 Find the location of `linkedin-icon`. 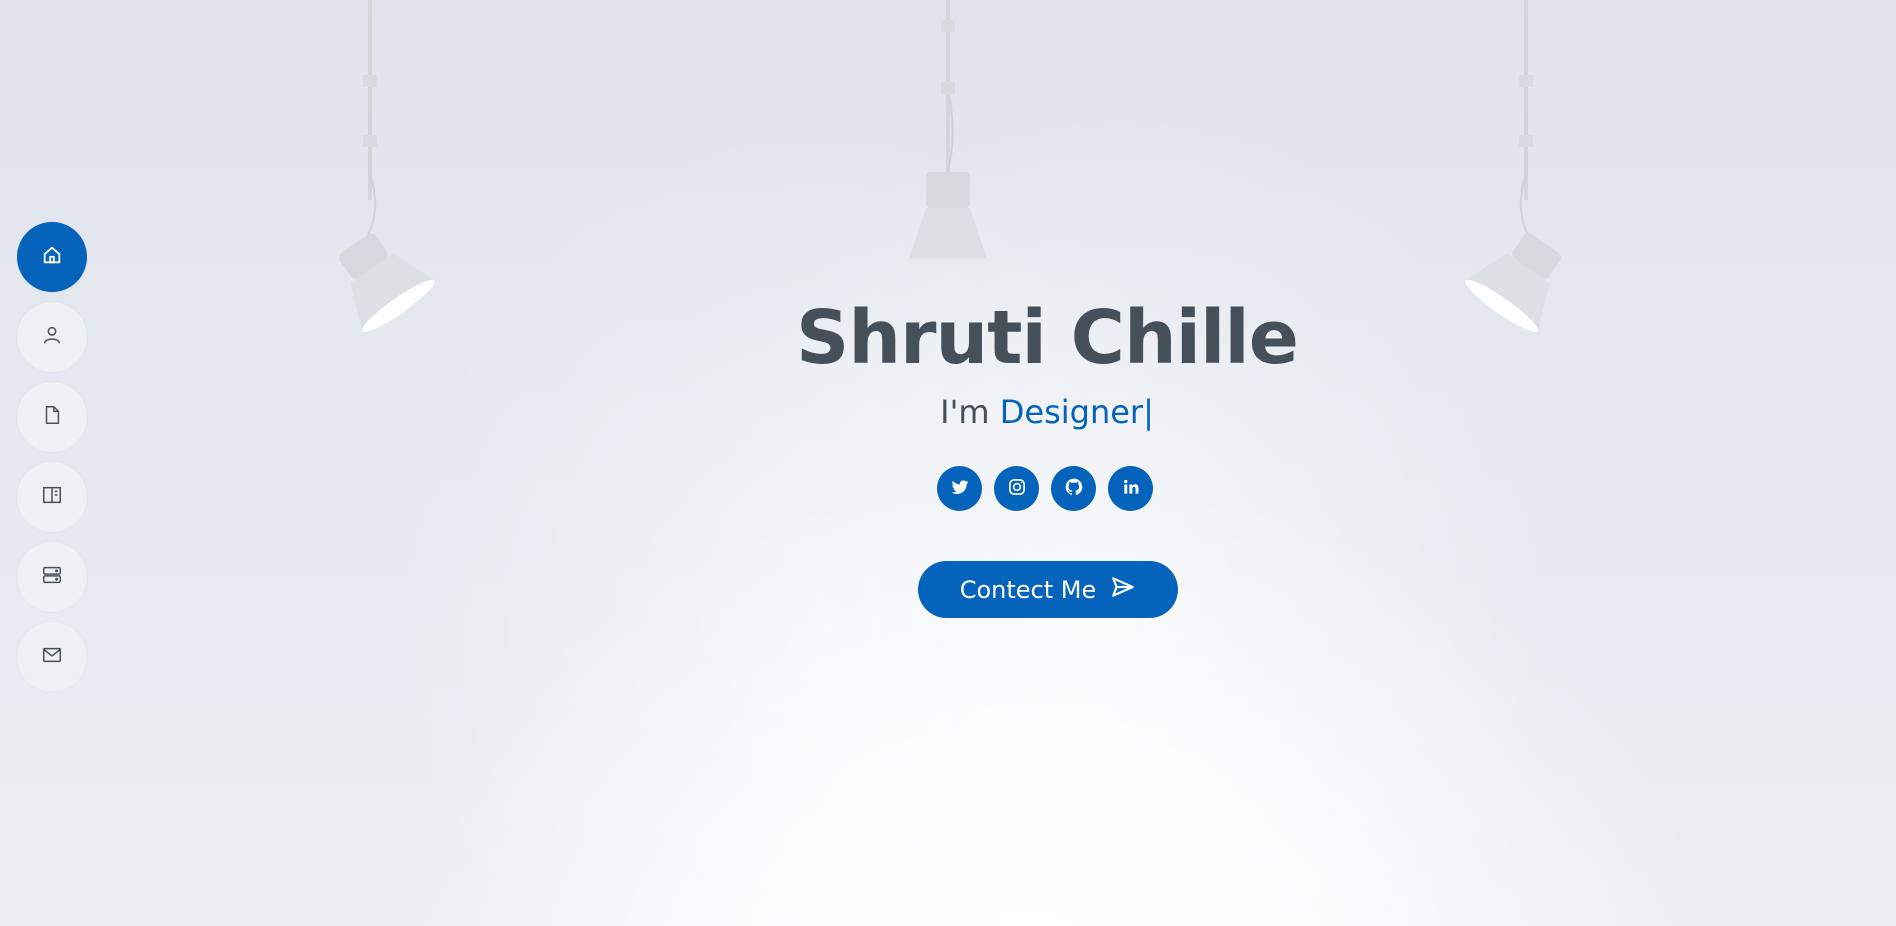

linkedin-icon is located at coordinates (1131, 489).